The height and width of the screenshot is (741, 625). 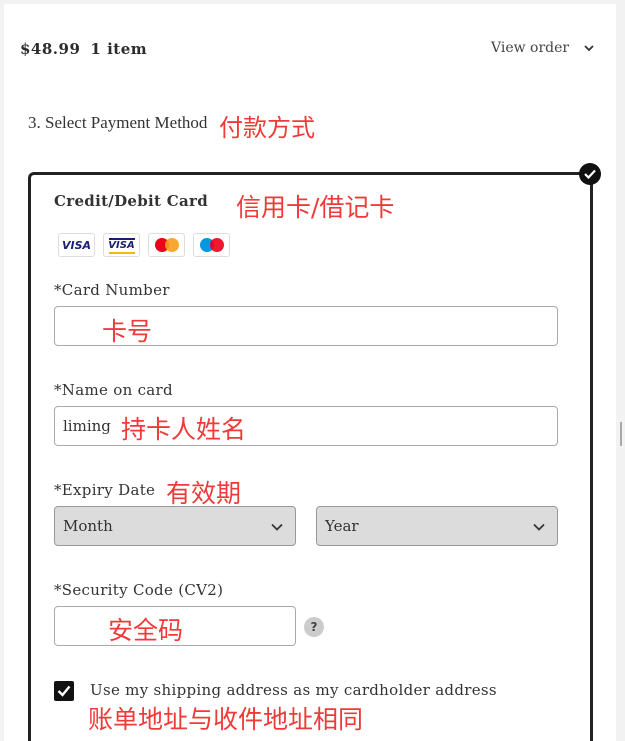 What do you see at coordinates (211, 245) in the screenshot?
I see `maestro-logo-icon` at bounding box center [211, 245].